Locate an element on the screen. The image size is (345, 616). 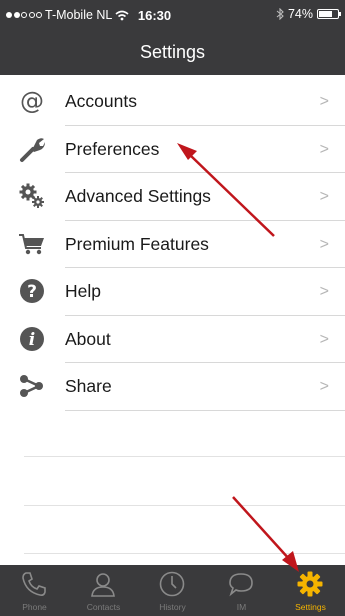
tab-phone: Phone is located at coordinates (34, 590).